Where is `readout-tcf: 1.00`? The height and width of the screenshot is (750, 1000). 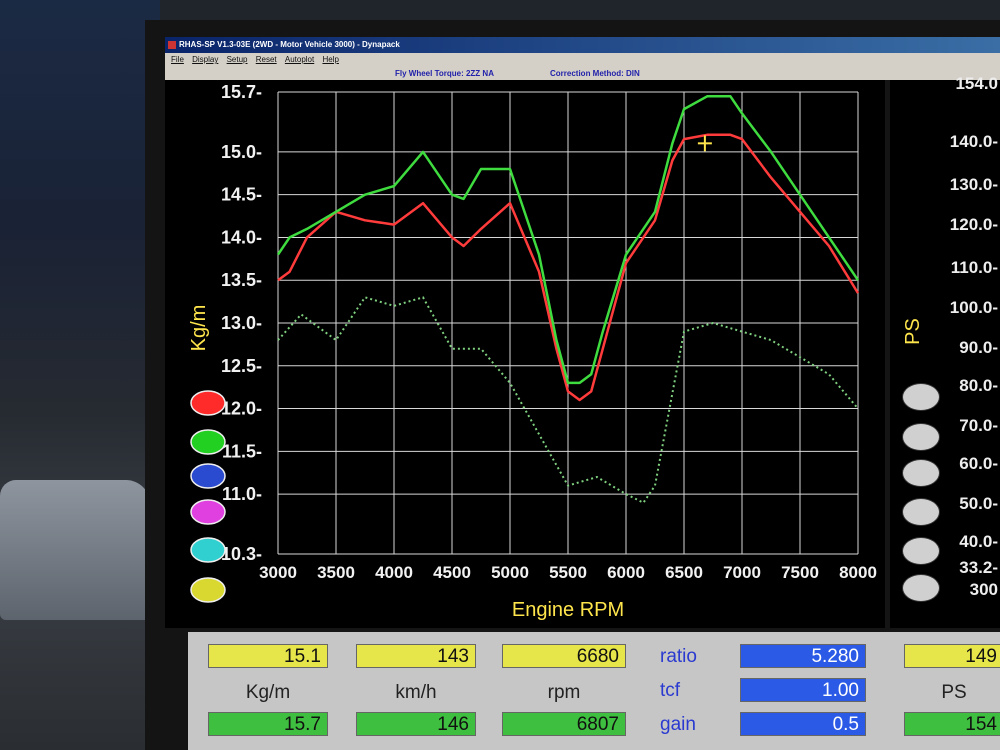
readout-tcf: 1.00 is located at coordinates (803, 690).